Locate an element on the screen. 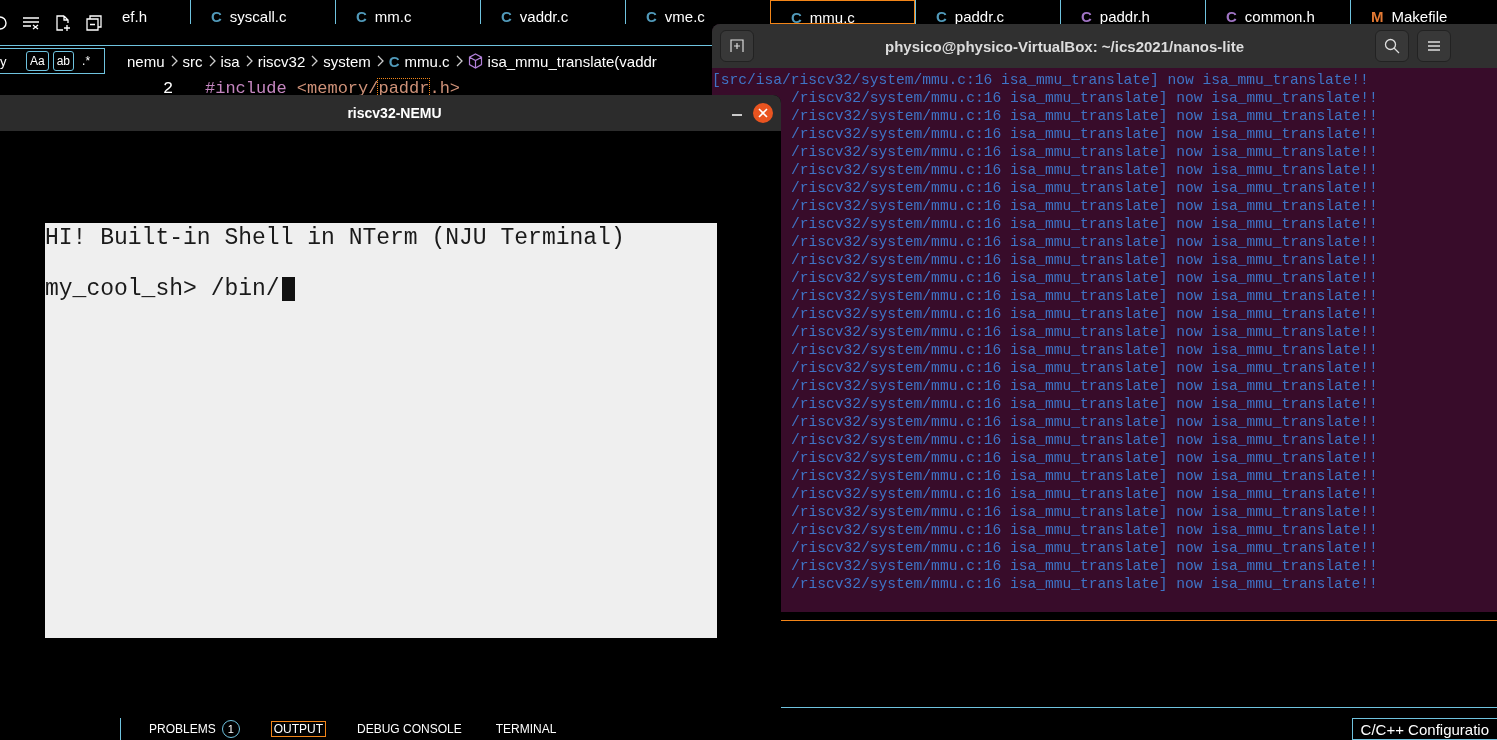 The image size is (1497, 740). search-field: y Aa ab .* is located at coordinates (52, 61).